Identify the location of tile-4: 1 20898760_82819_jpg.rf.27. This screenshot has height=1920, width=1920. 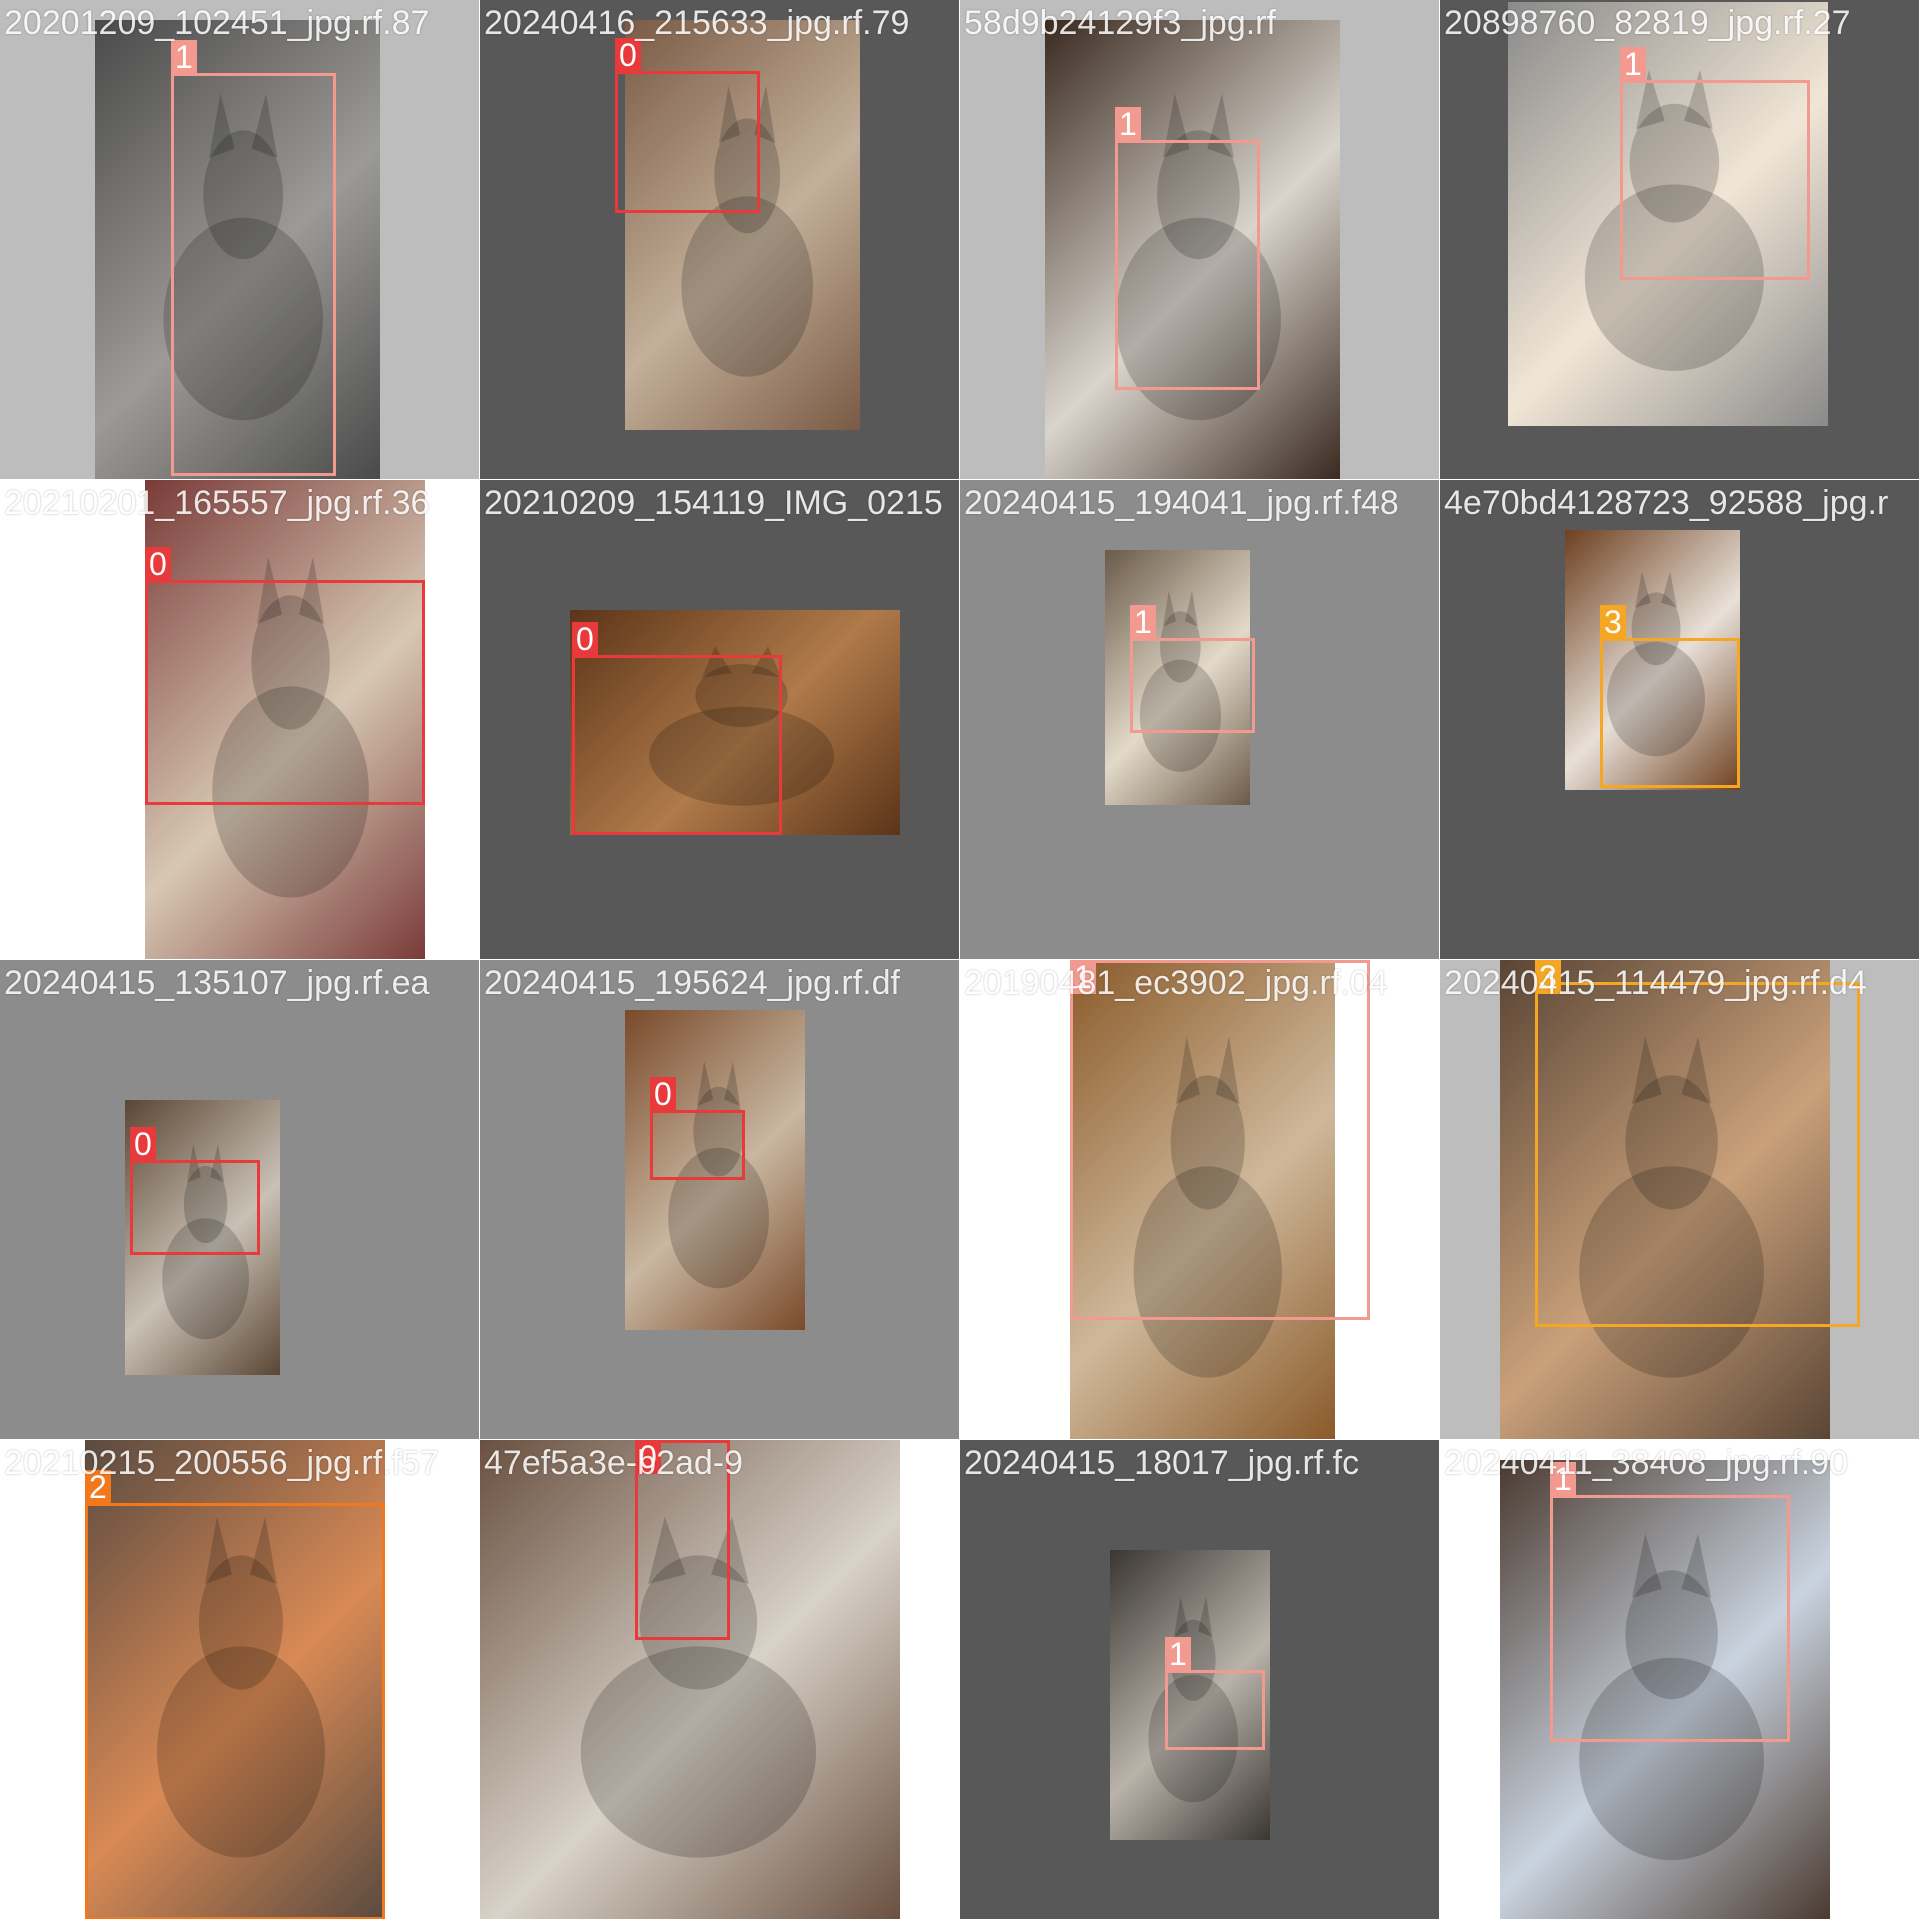
(1680, 240).